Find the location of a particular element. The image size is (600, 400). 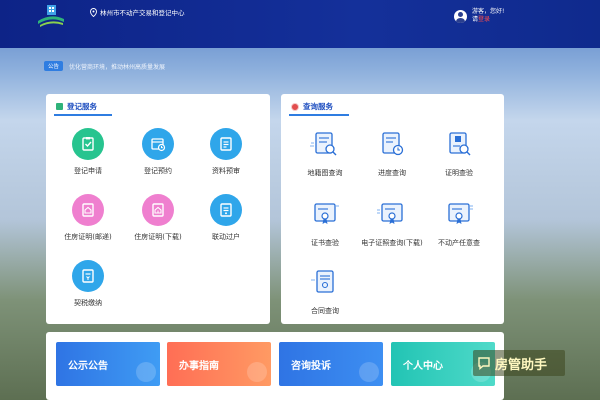

registration-item-housing-mail: 住房证明(邮递) is located at coordinates (88, 218).